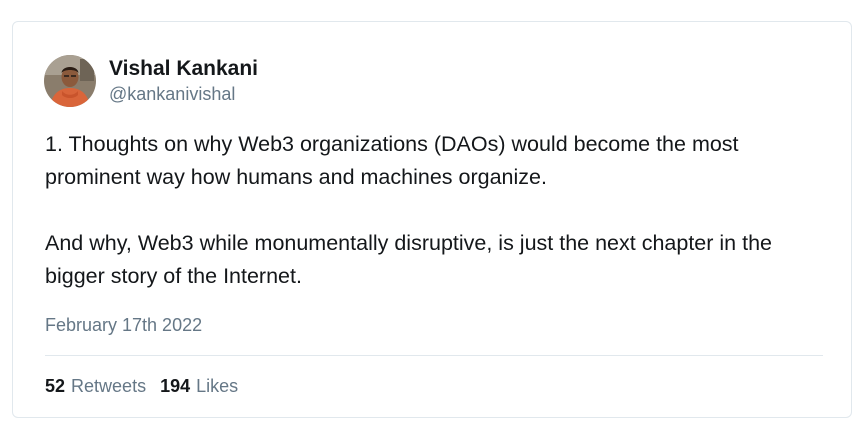 The image size is (864, 430). I want to click on likes-count: 194, so click(175, 386).